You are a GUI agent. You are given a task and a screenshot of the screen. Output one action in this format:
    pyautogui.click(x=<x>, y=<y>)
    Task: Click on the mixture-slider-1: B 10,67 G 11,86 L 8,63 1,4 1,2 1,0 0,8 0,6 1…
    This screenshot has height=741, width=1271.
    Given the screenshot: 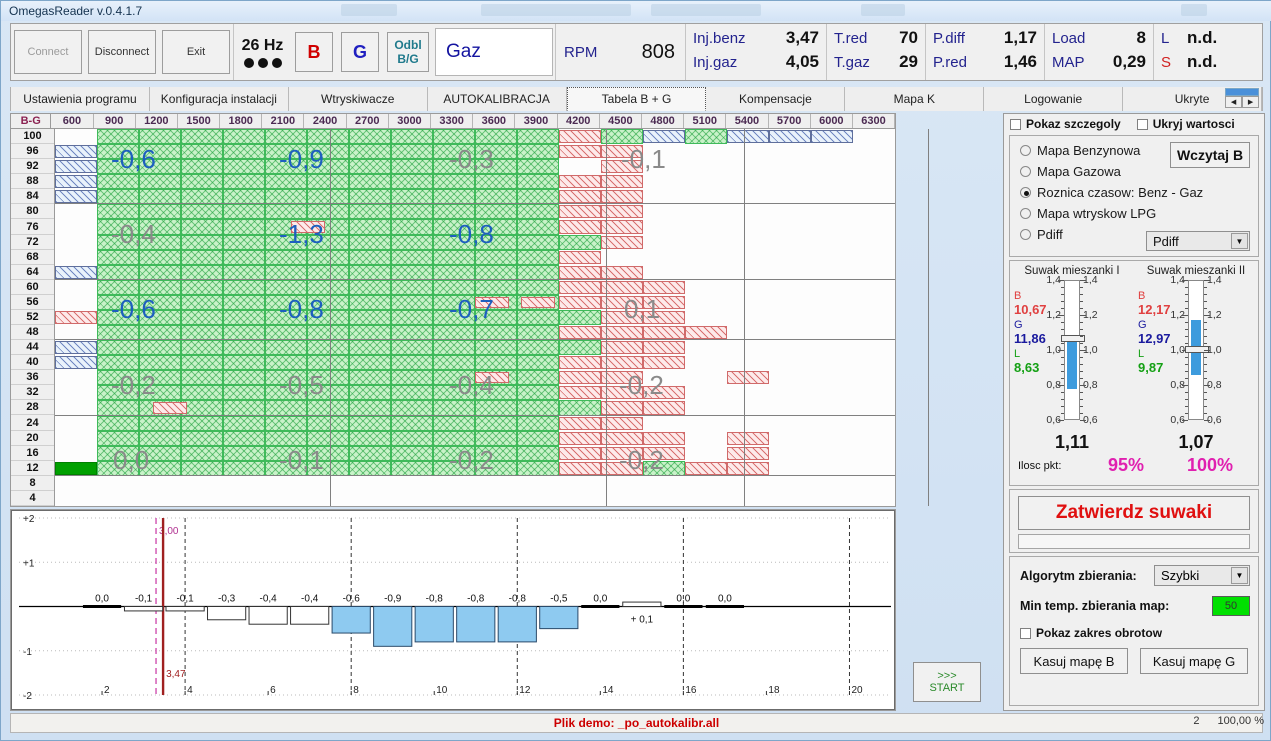 What is the action you would take?
    pyautogui.click(x=1072, y=351)
    